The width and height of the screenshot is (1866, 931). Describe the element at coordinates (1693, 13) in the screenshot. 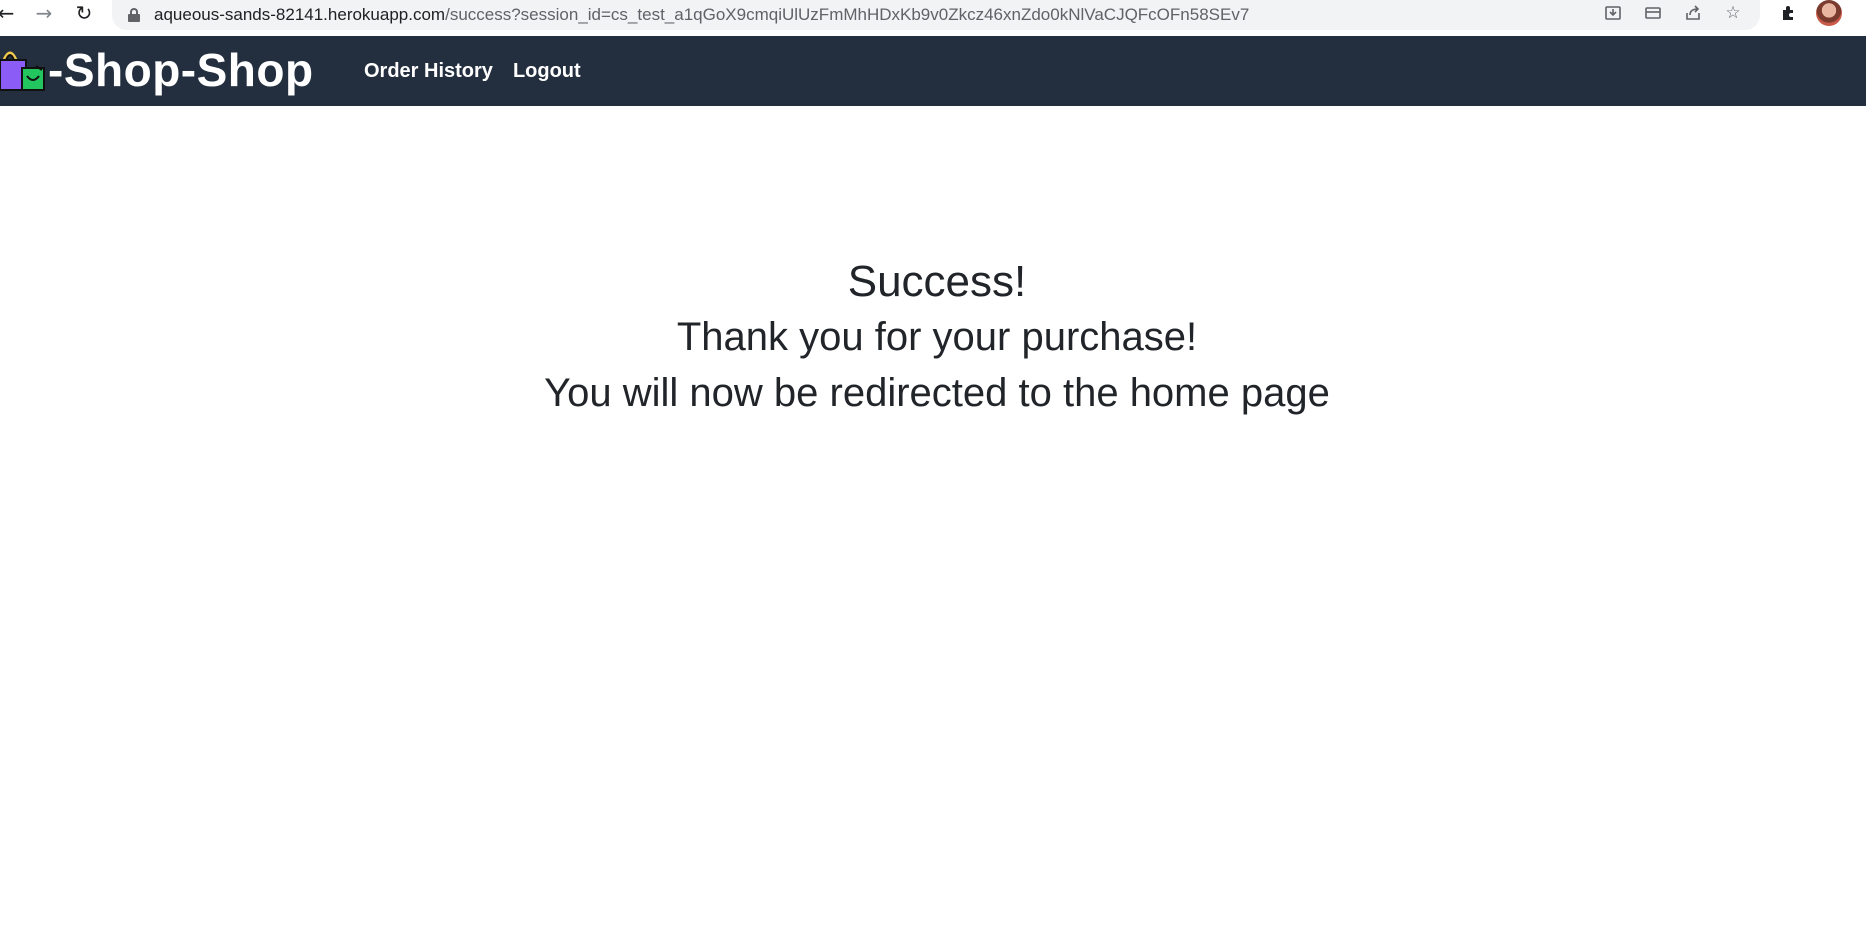

I see `share-icon` at that location.